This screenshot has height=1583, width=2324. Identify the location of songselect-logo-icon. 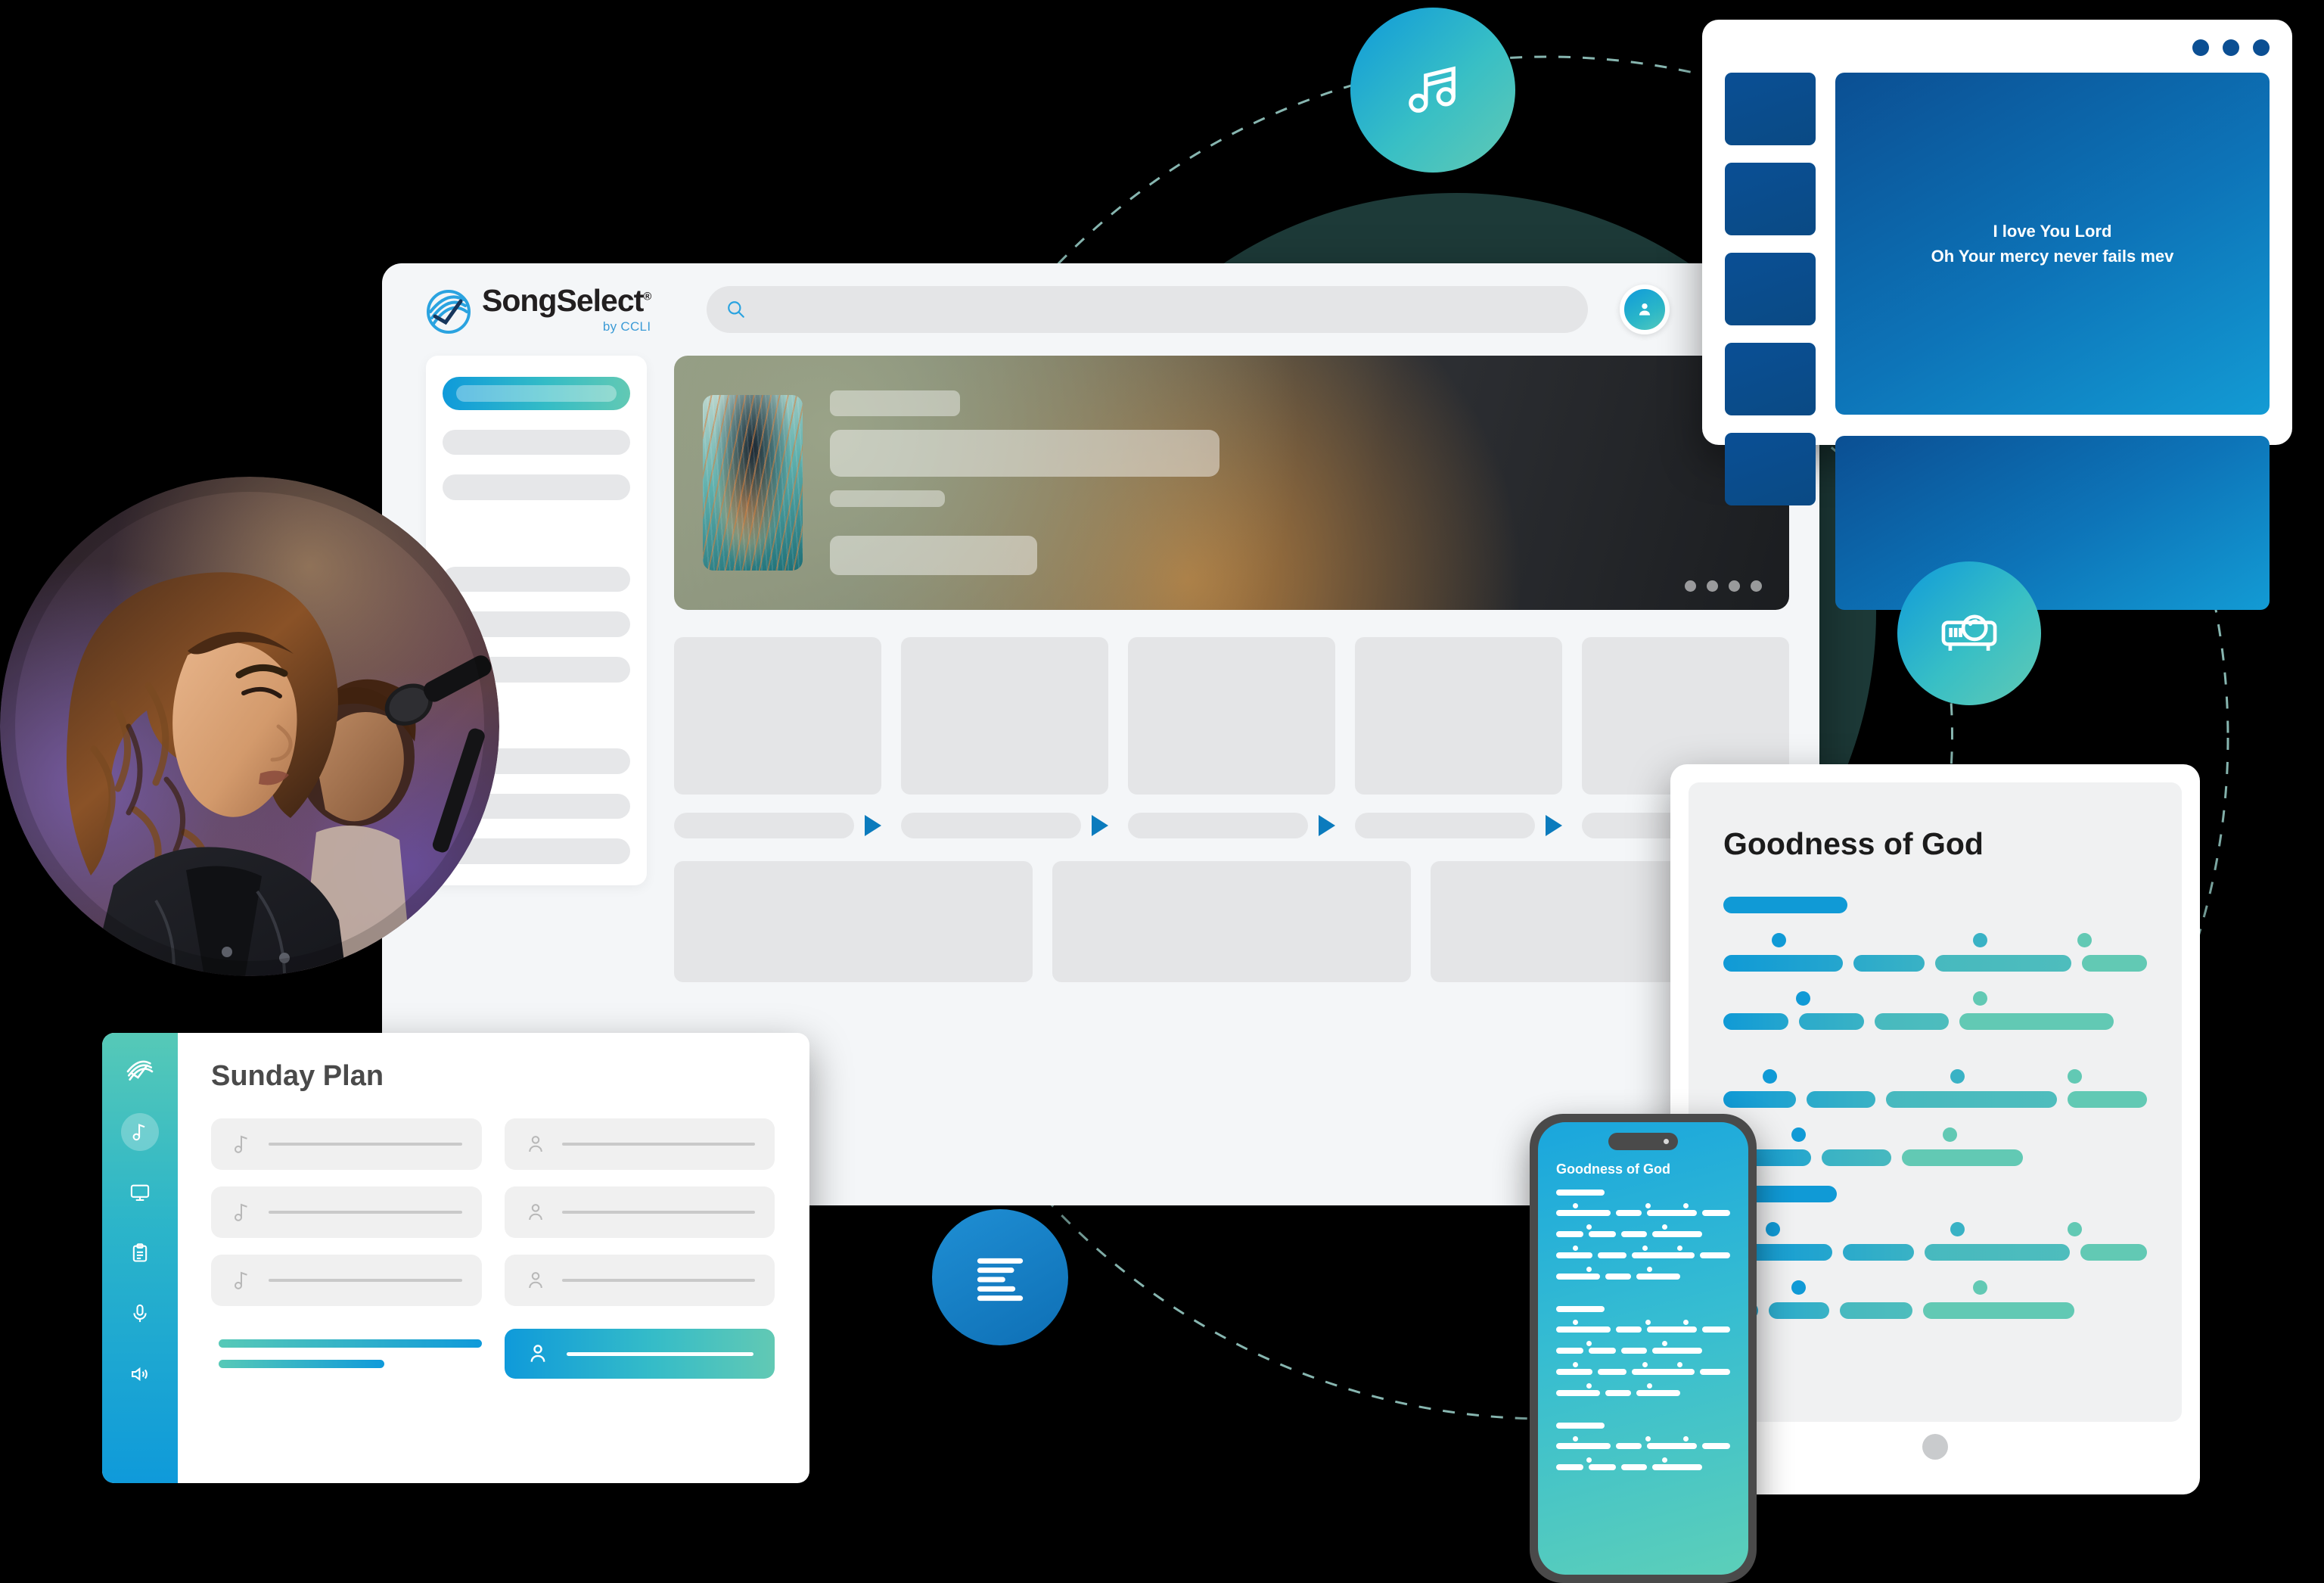
(140, 1072).